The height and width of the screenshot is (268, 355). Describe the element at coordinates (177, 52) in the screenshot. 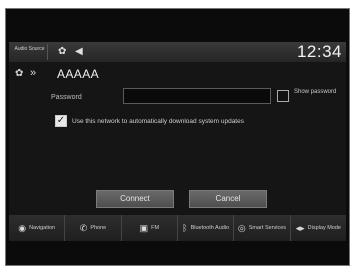

I see `status-bar: Audio Source ✿ ◀ 12:34` at that location.